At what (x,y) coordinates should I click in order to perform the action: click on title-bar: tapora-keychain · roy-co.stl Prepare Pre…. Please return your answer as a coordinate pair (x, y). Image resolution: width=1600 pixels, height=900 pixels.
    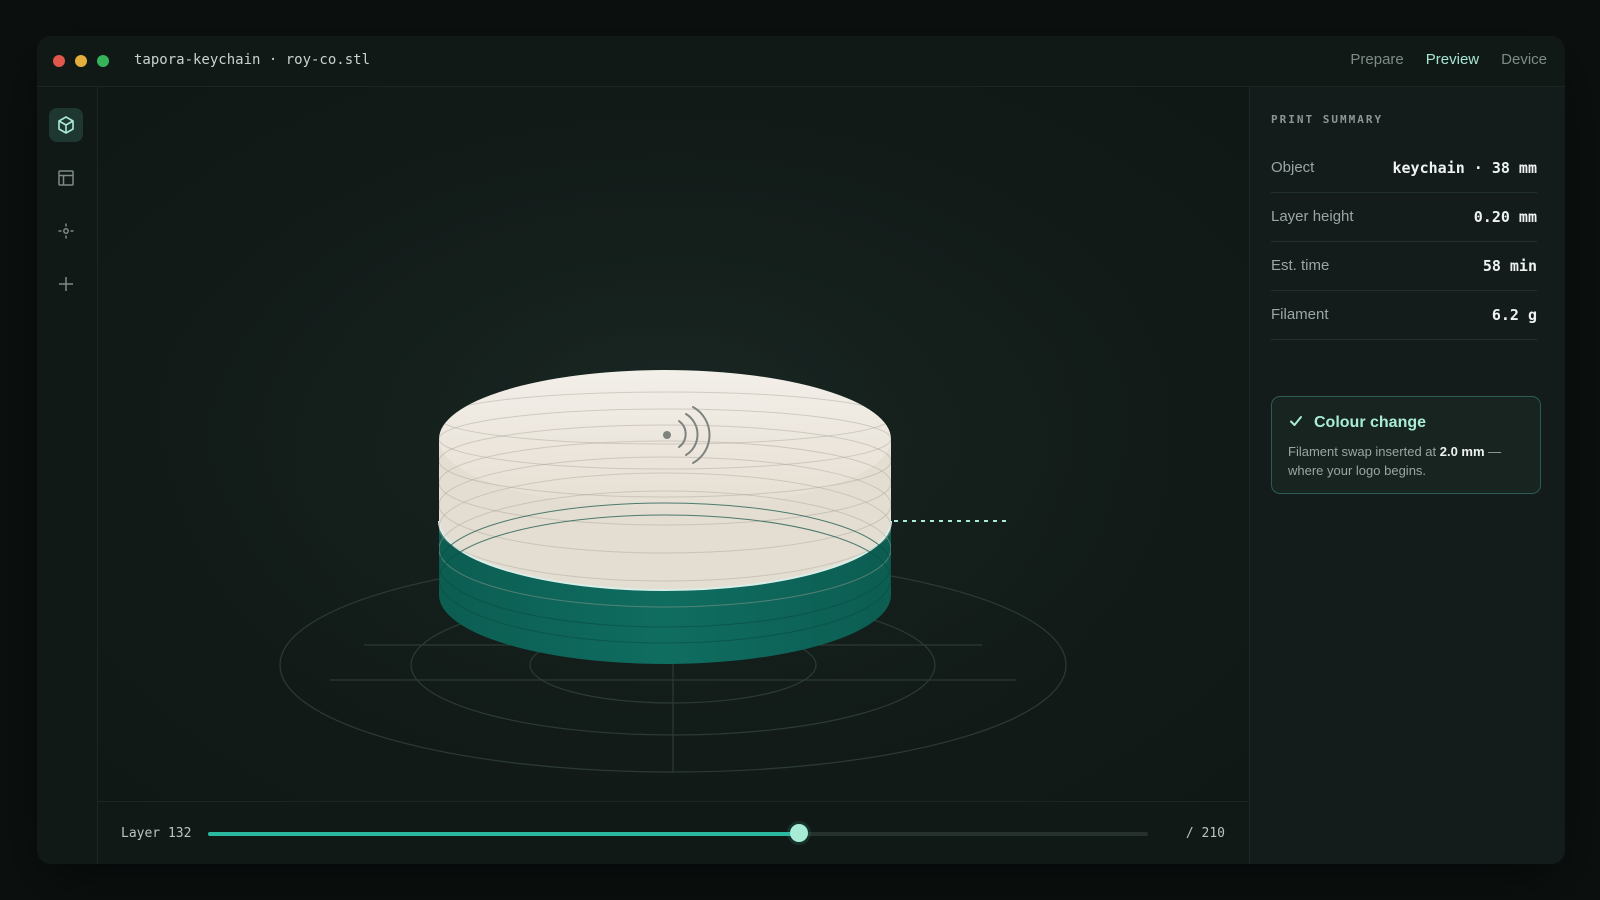
    Looking at the image, I should click on (801, 61).